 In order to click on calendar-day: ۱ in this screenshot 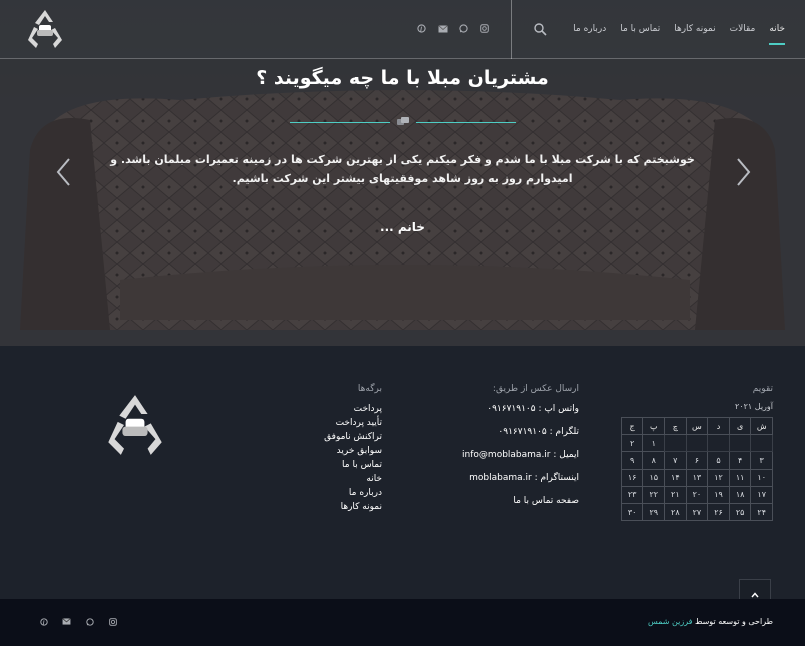, I will do `click(654, 443)`.